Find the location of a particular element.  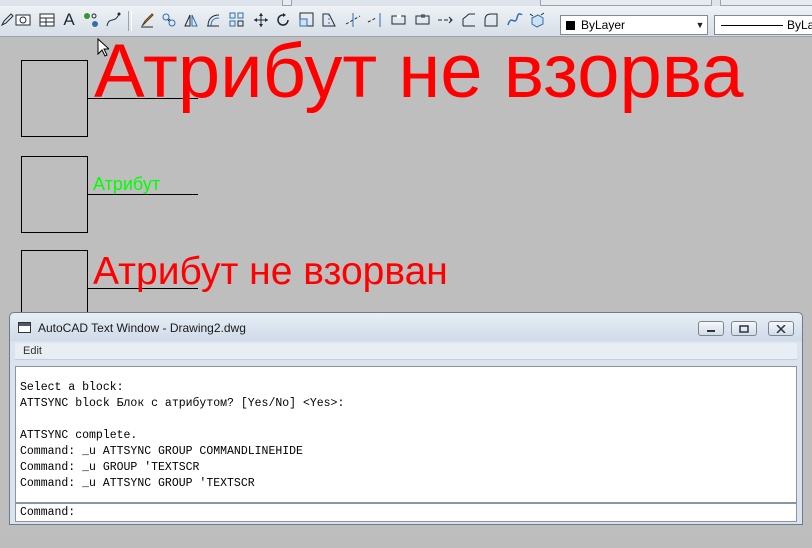

toolbar-separator is located at coordinates (130, 21).